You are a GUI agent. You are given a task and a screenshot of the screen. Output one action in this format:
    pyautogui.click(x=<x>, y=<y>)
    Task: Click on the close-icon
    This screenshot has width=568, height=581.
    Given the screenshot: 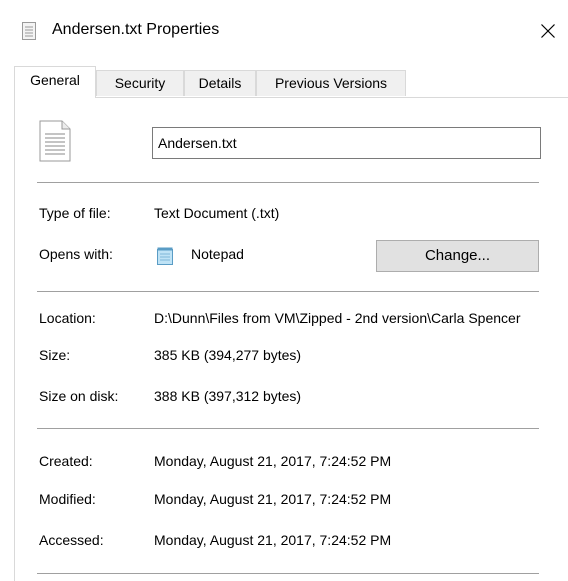 What is the action you would take?
    pyautogui.click(x=548, y=31)
    